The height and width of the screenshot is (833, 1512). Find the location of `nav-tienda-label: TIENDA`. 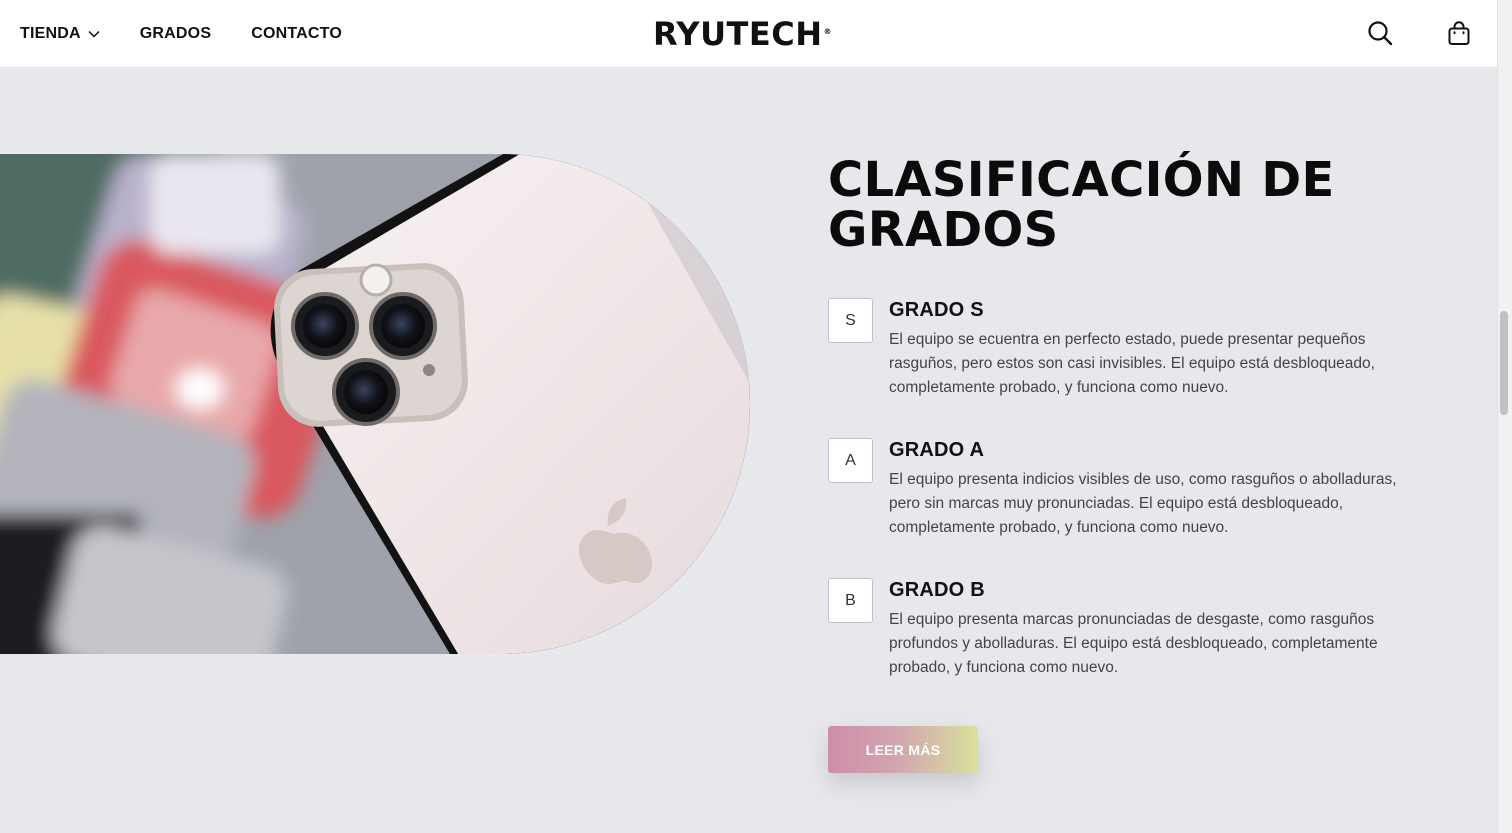

nav-tienda-label: TIENDA is located at coordinates (50, 33).